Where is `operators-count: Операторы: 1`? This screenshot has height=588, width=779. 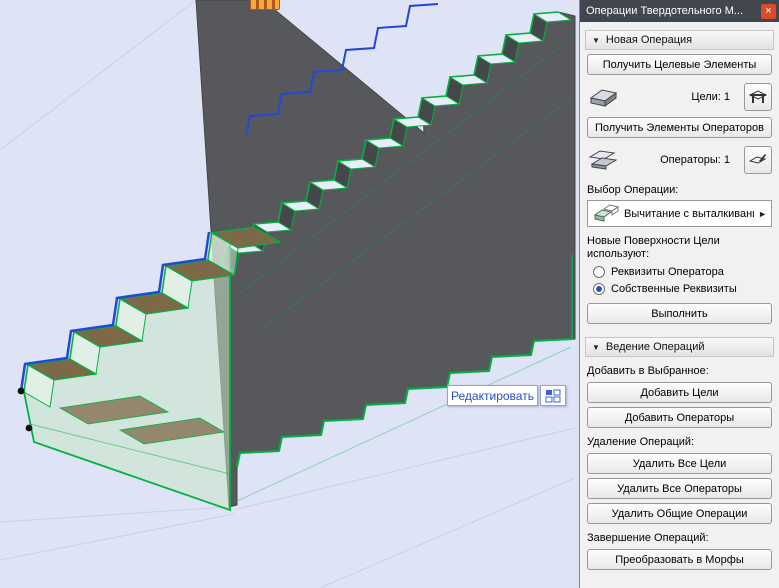
operators-count: Операторы: 1 is located at coordinates (695, 160).